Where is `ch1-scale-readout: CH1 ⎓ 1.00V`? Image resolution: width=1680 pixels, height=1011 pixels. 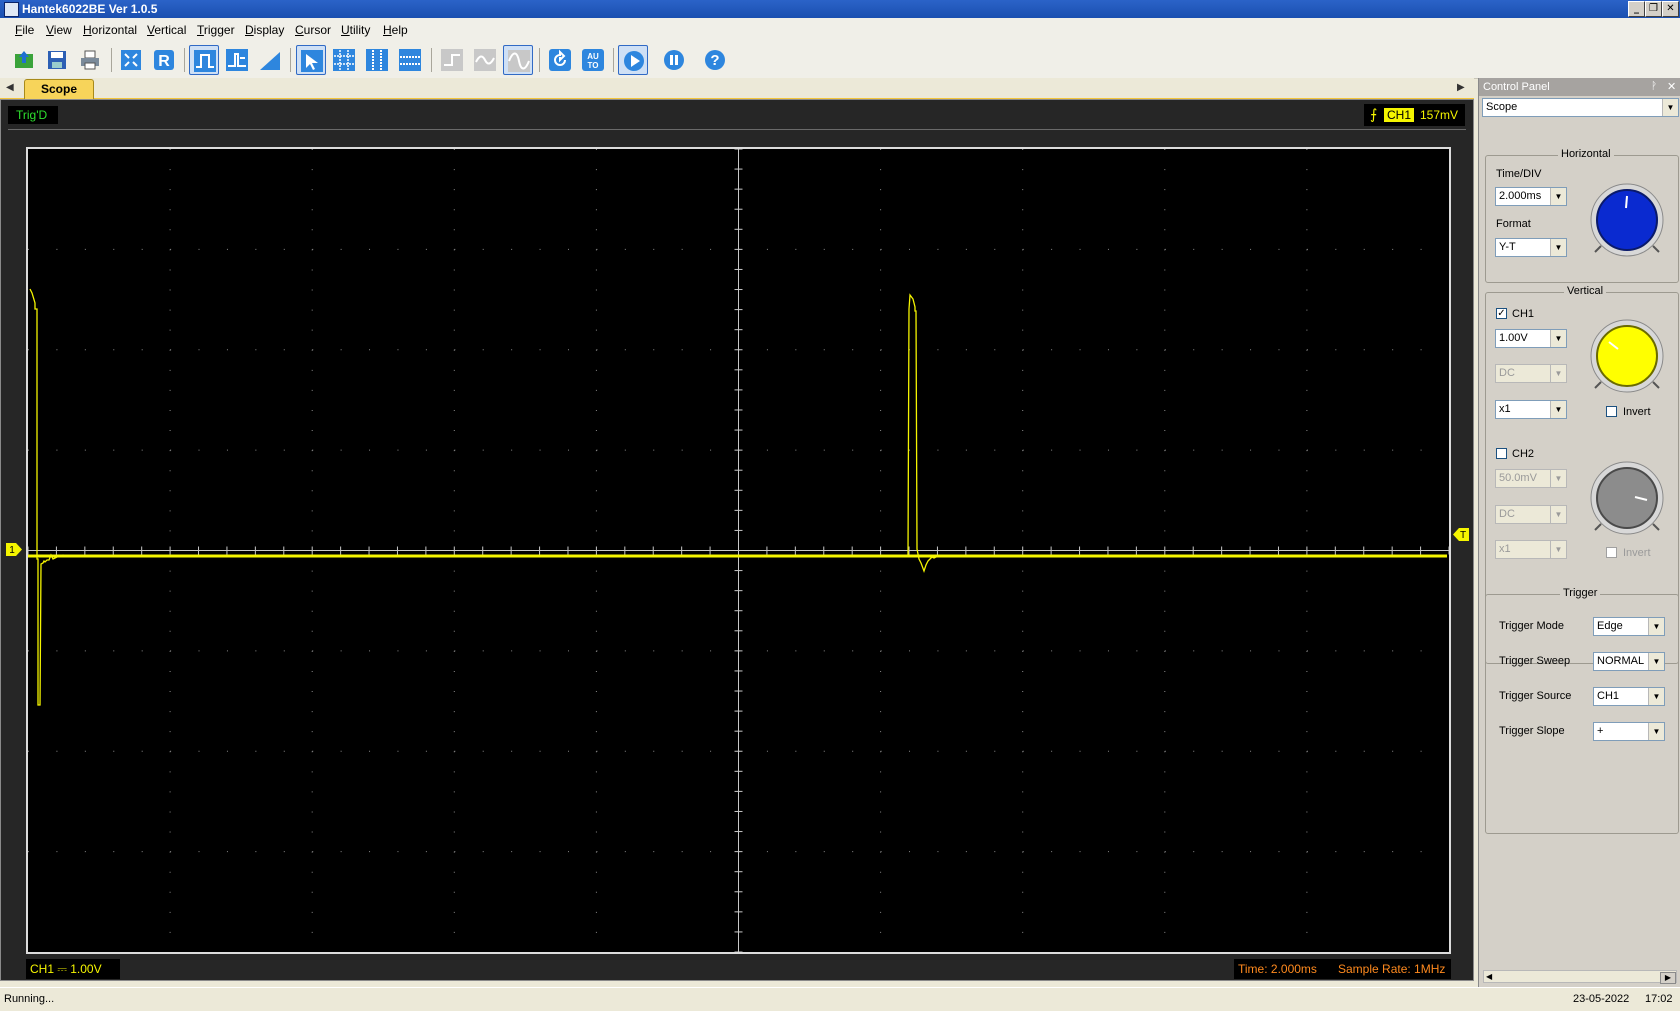 ch1-scale-readout: CH1 ⎓ 1.00V is located at coordinates (73, 969).